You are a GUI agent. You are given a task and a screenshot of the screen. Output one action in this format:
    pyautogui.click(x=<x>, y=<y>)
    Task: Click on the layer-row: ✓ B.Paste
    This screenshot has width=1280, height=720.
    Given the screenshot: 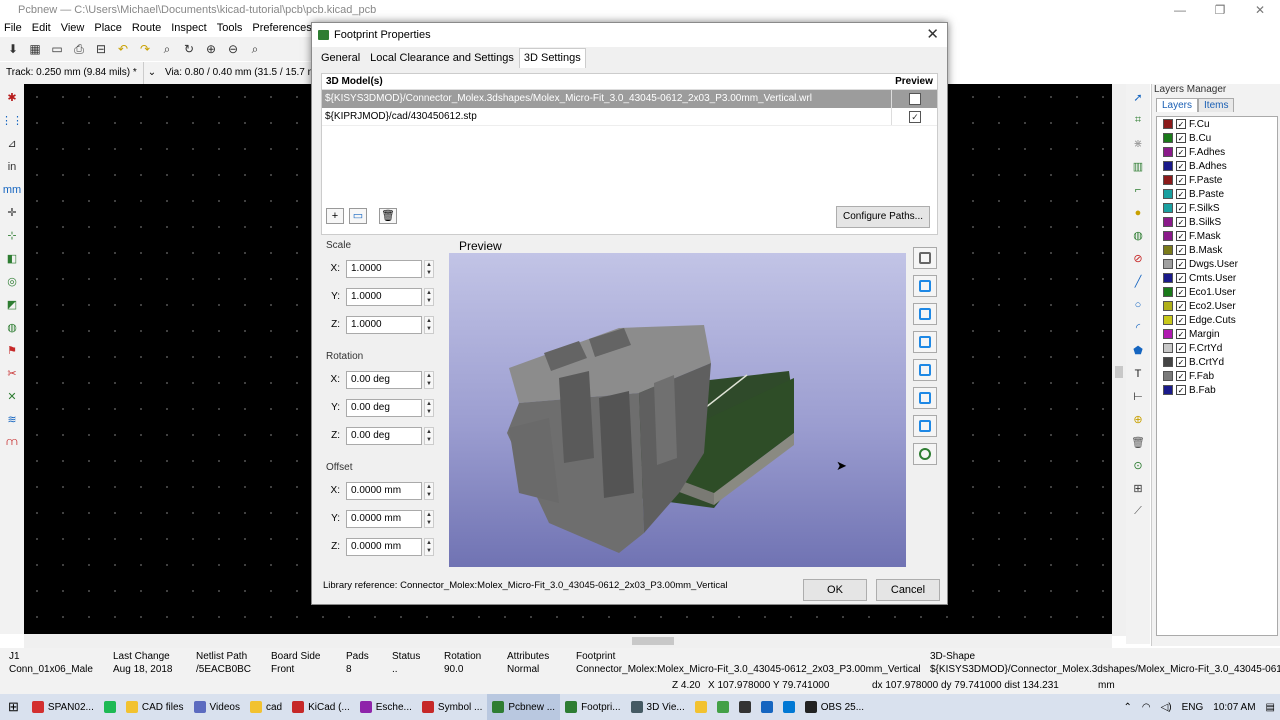 What is the action you would take?
    pyautogui.click(x=1217, y=194)
    